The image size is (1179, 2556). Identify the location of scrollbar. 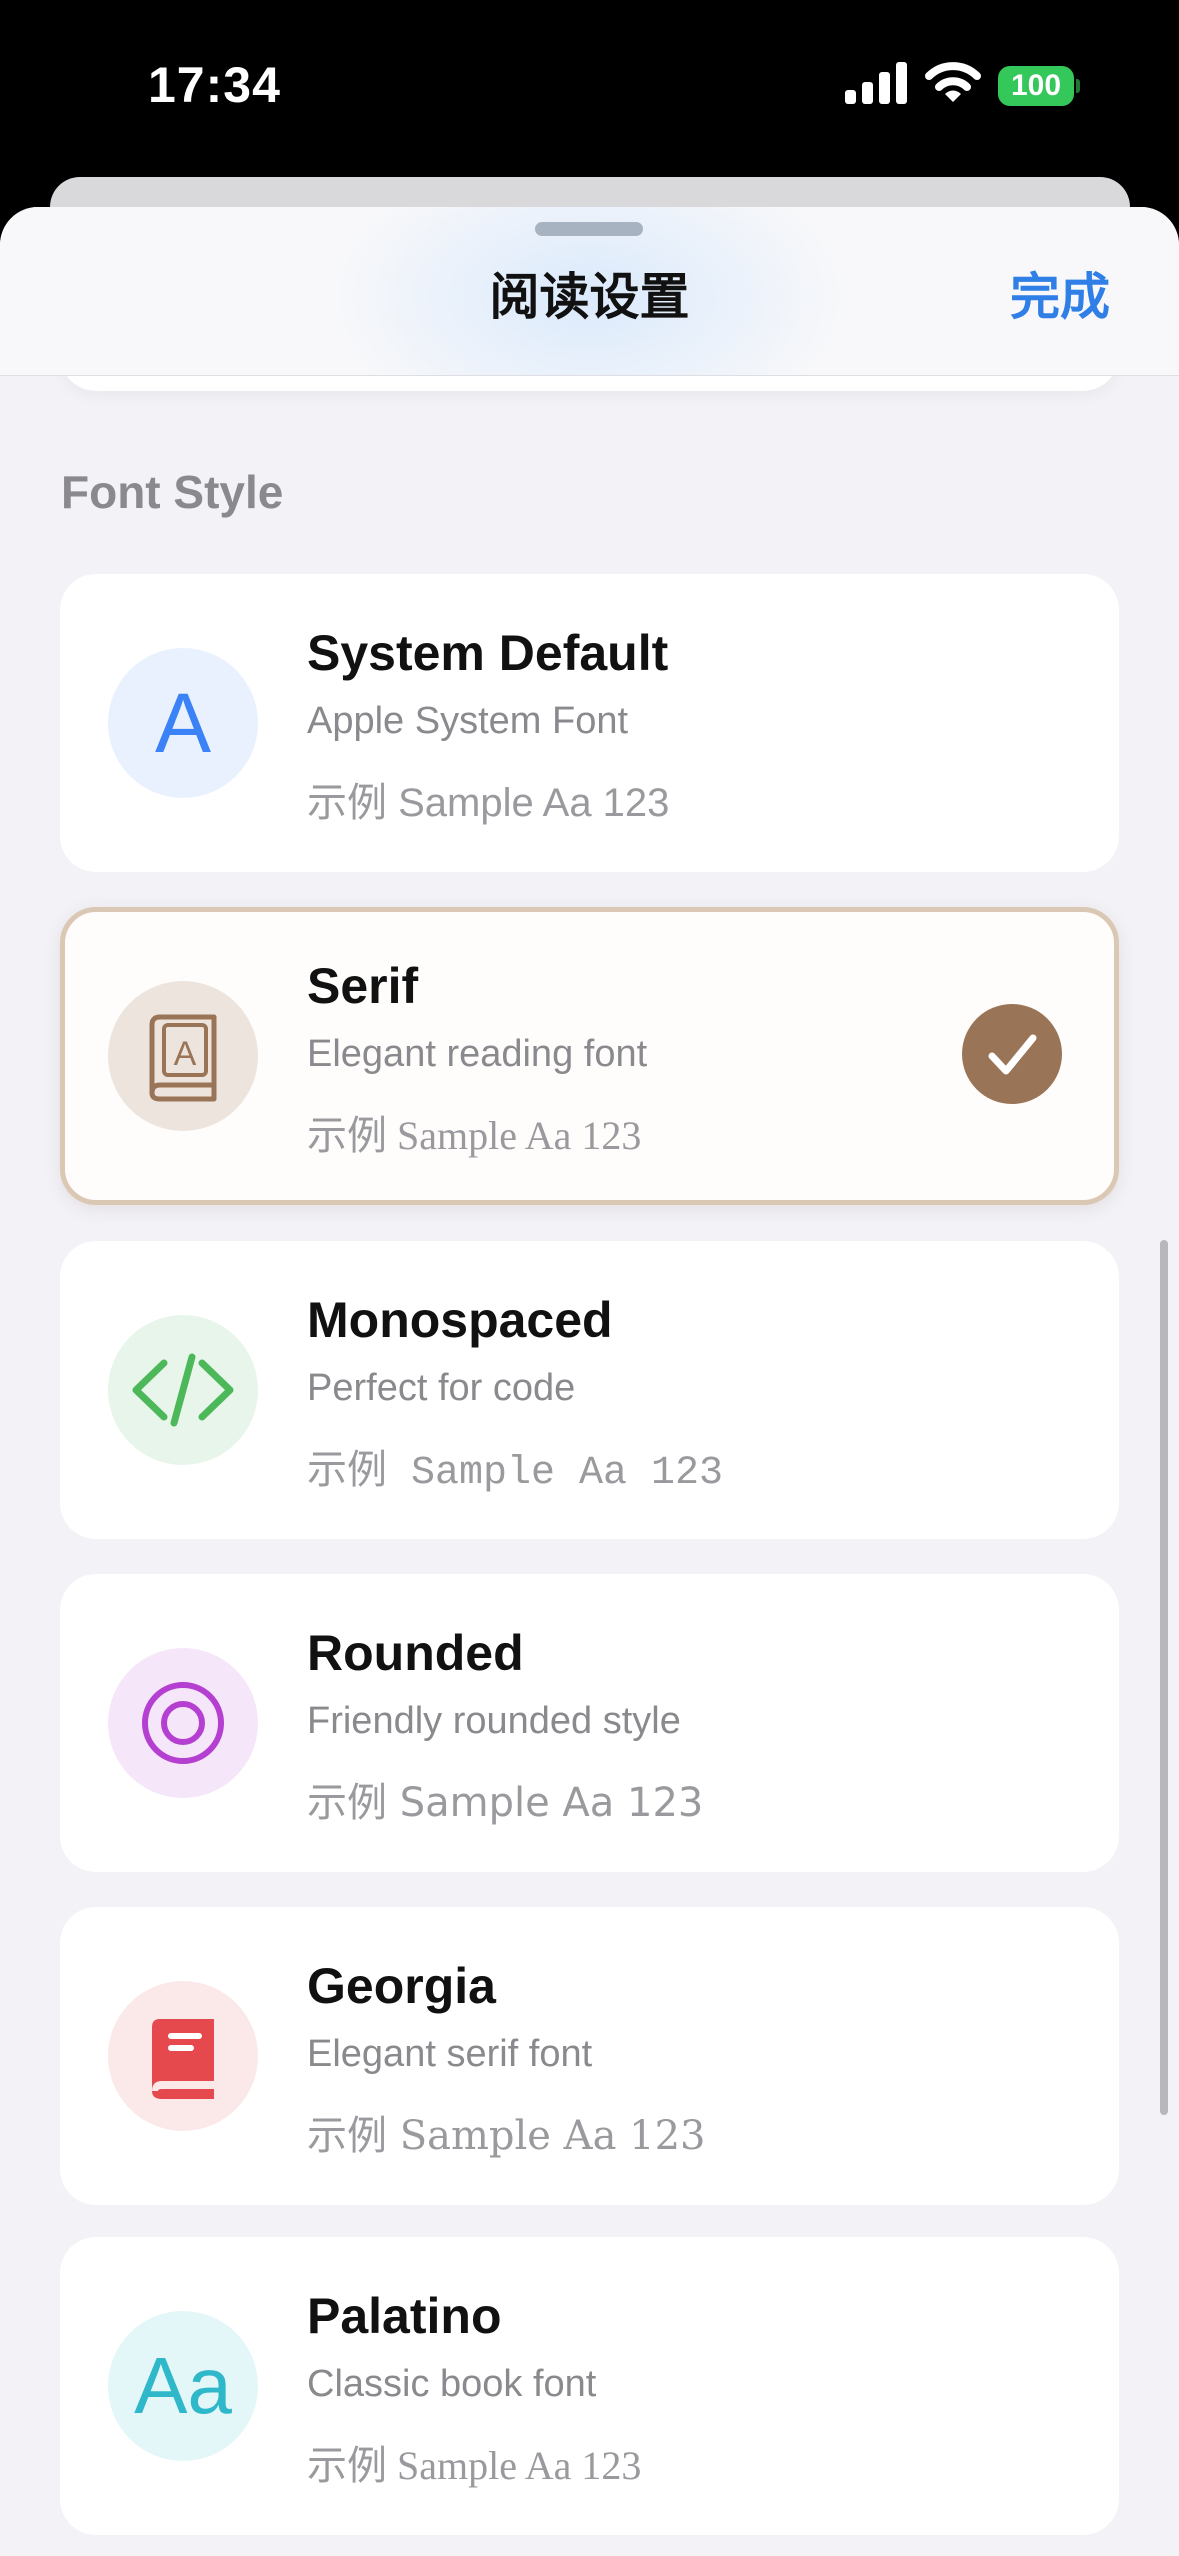
(1164, 1677).